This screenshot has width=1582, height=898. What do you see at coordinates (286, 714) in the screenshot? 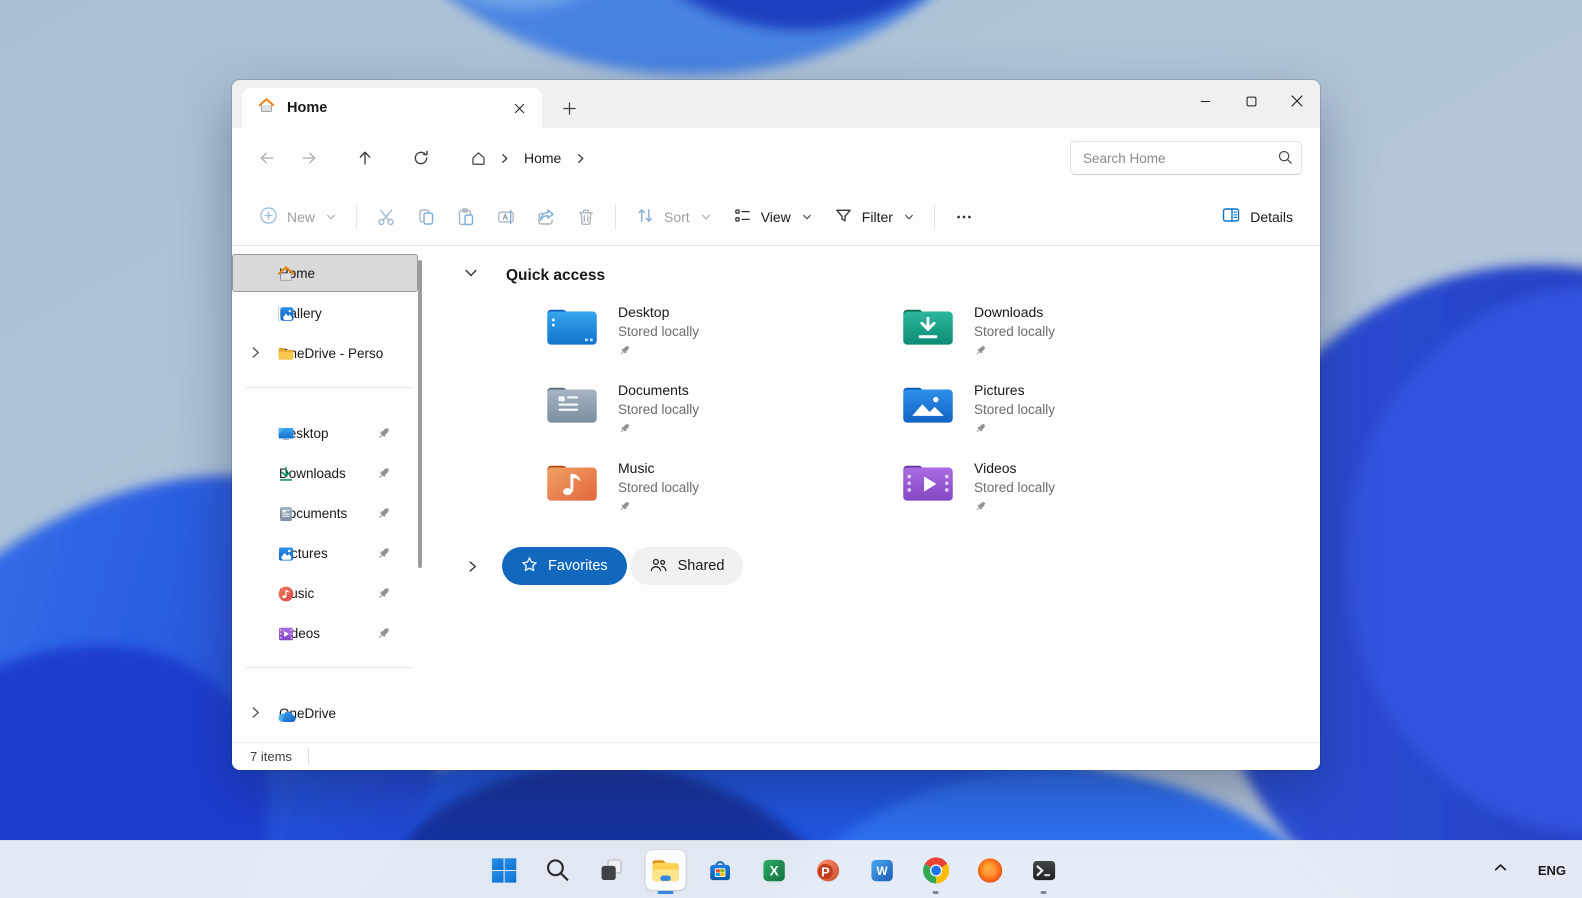
I see `onedrive-icon` at bounding box center [286, 714].